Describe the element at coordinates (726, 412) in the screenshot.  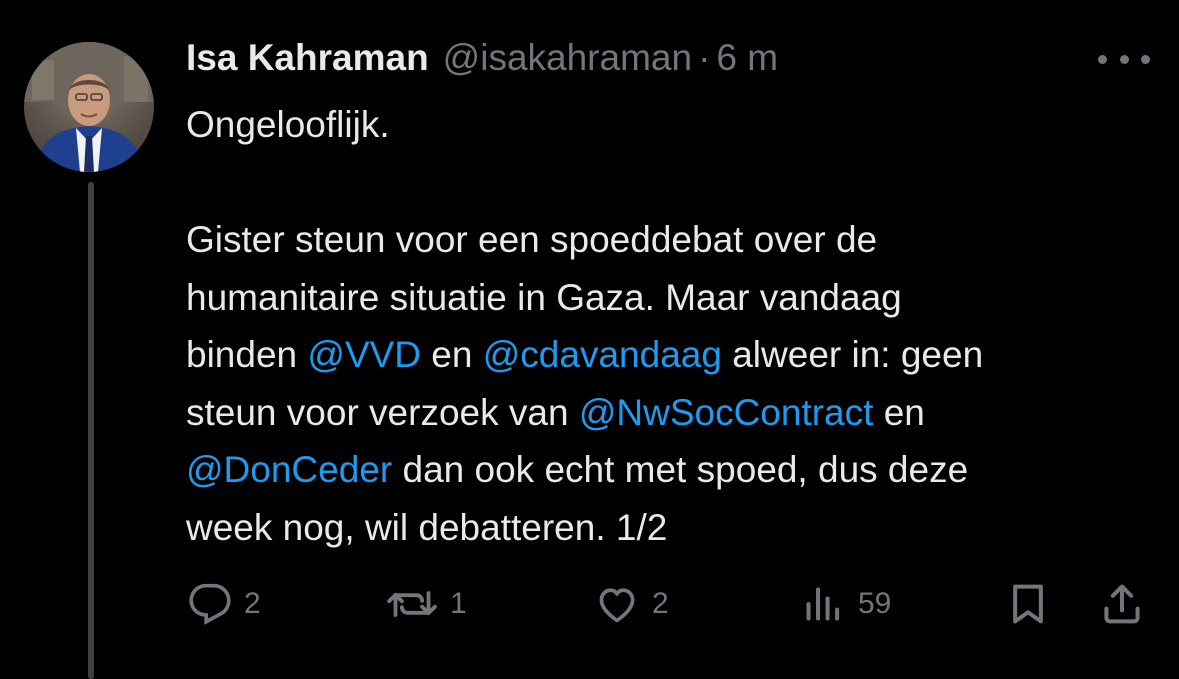
I see `mention-link: @NwSocContract` at that location.